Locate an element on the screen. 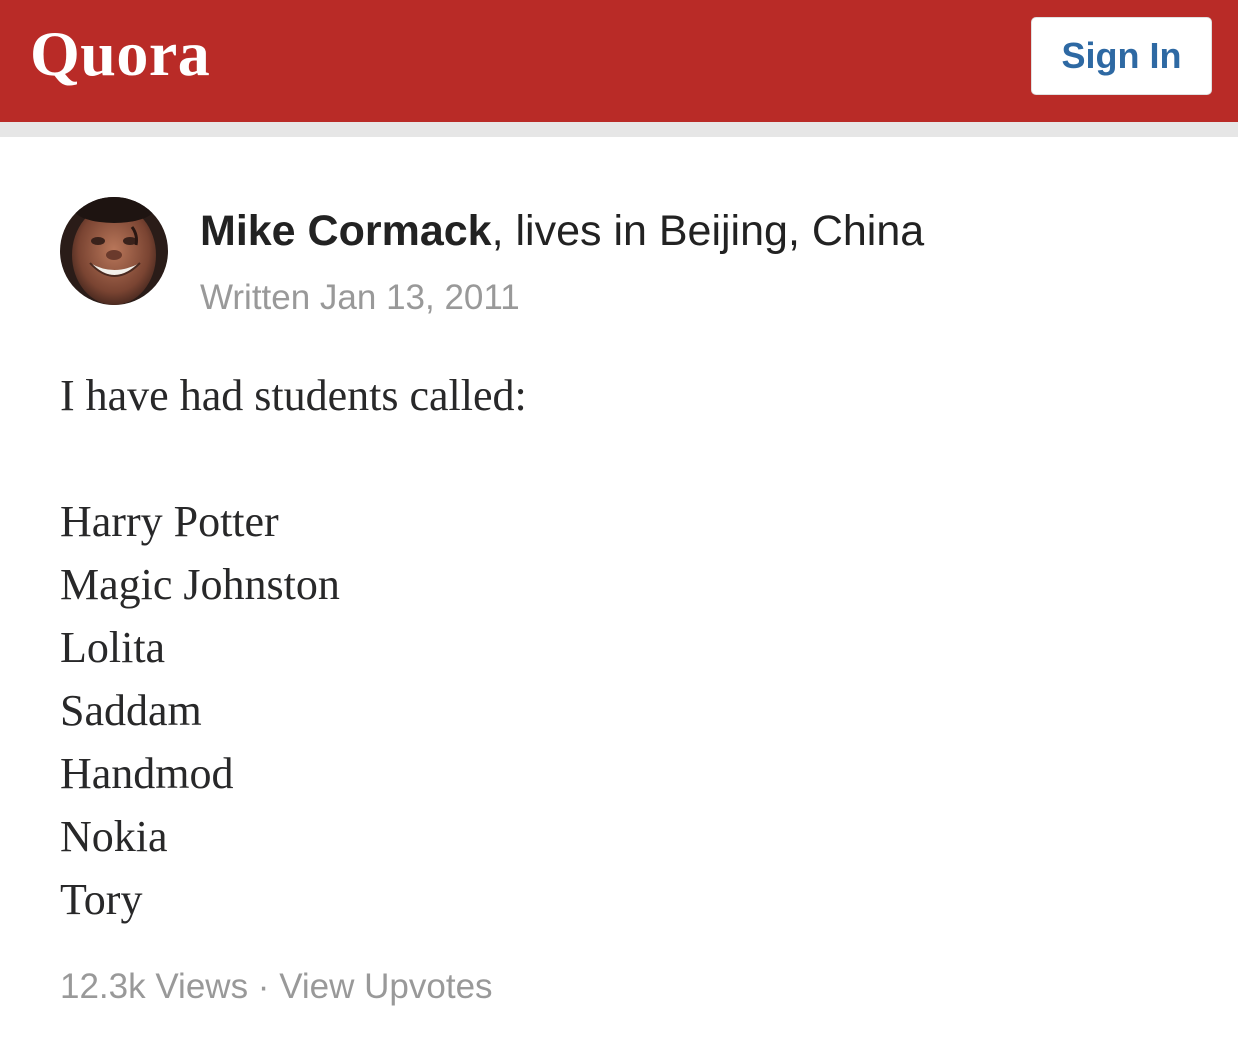  quora-logo: Quora is located at coordinates (120, 54).